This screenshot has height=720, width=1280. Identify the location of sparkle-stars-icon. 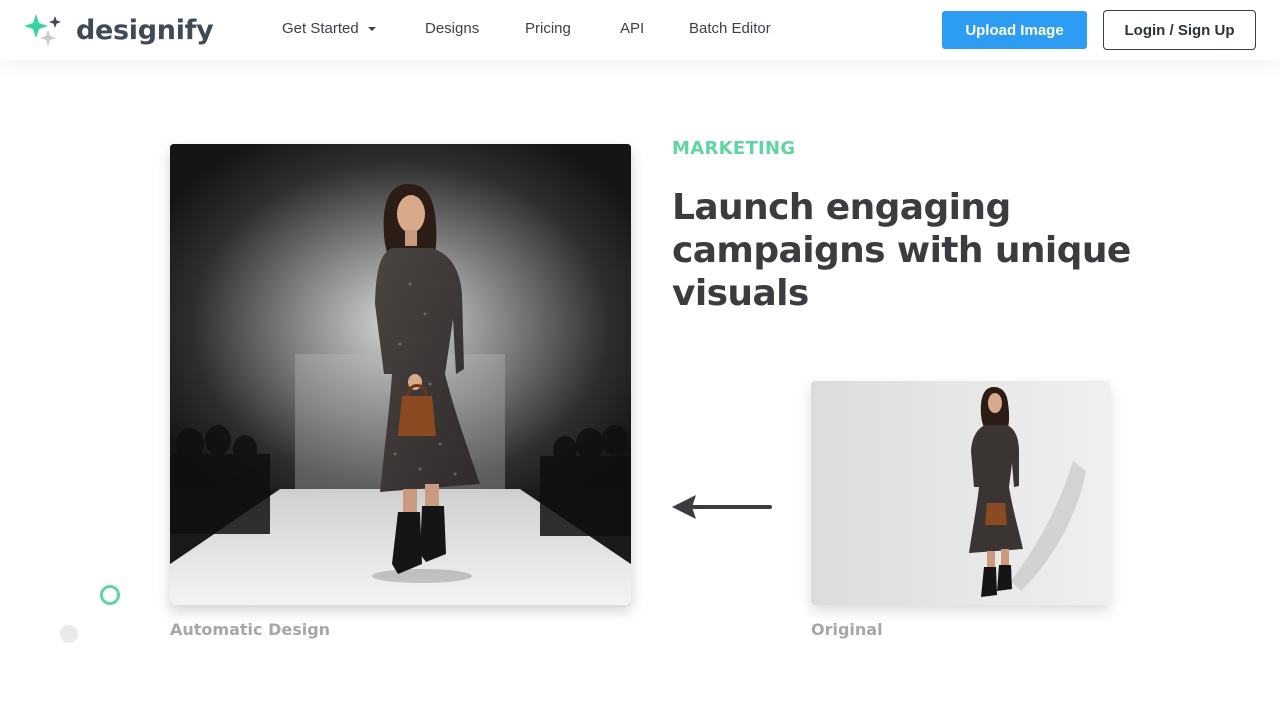
(42, 30).